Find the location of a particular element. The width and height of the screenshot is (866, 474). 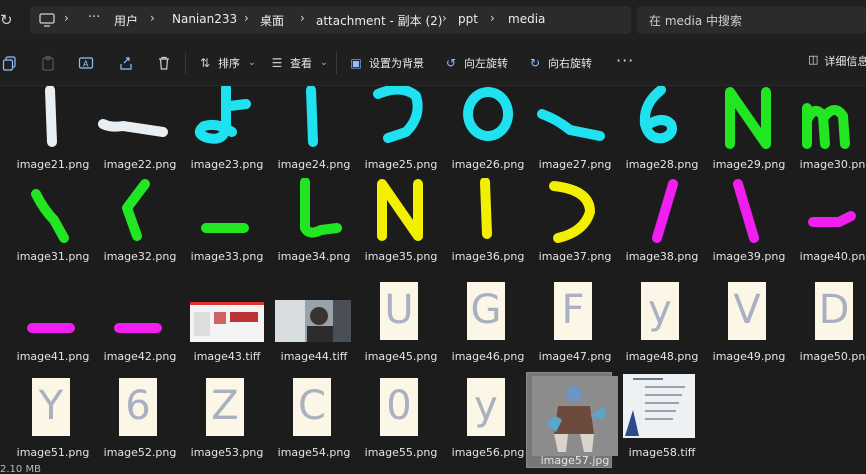

file-name: image33.png is located at coordinates (227, 256).